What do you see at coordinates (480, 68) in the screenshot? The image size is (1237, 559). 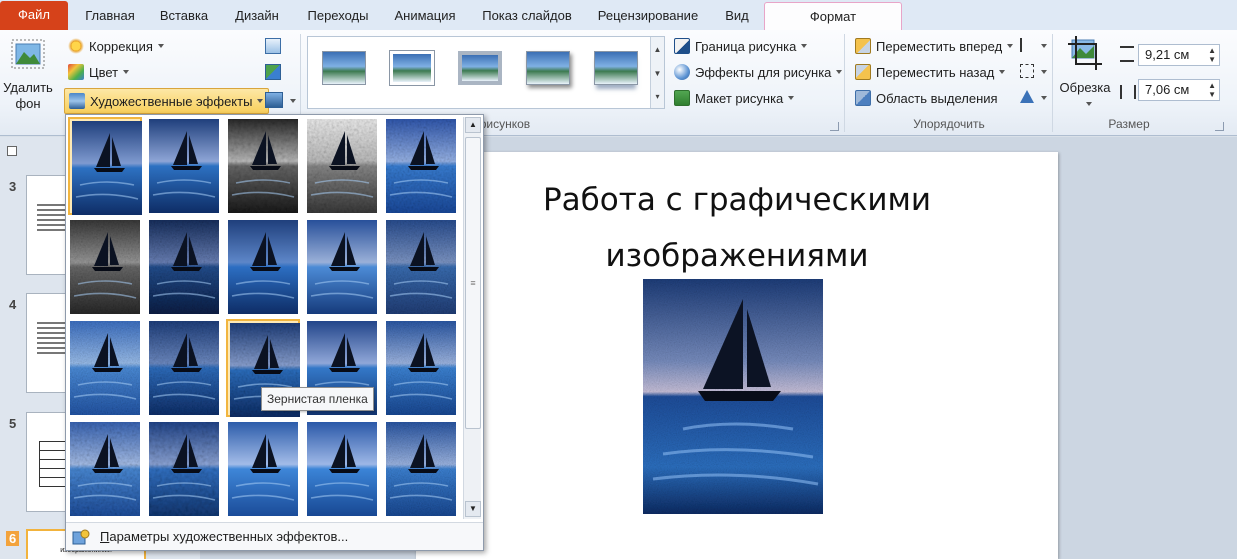 I see `picture-style-thick-frame` at bounding box center [480, 68].